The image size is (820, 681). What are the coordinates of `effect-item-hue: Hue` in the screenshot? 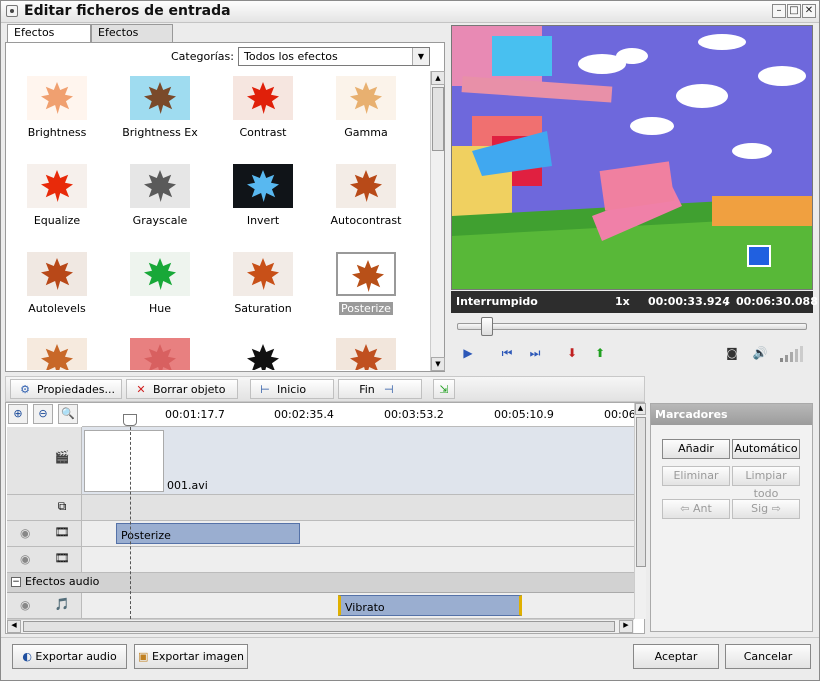 It's located at (160, 283).